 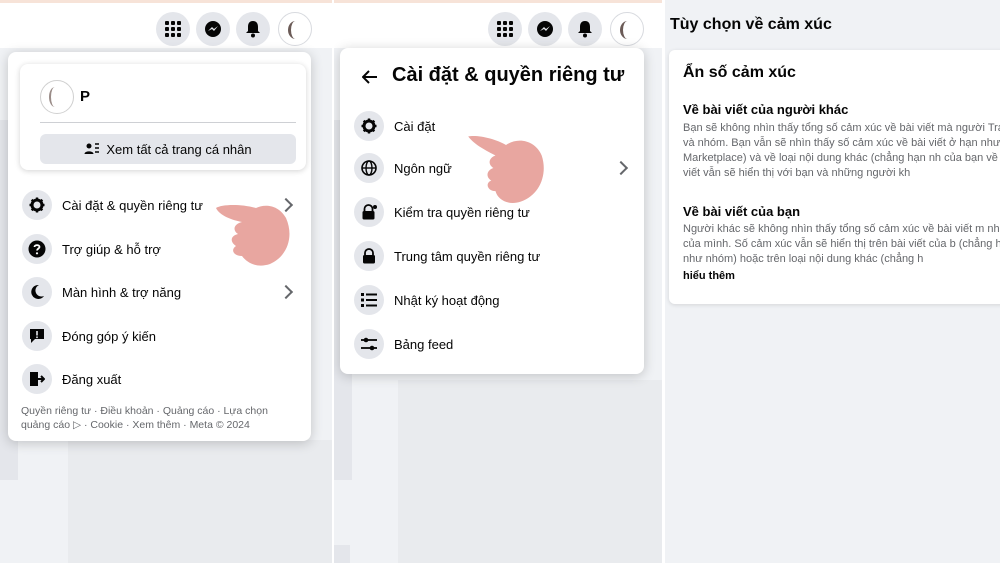 What do you see at coordinates (57, 97) in the screenshot?
I see `profile-avatar` at bounding box center [57, 97].